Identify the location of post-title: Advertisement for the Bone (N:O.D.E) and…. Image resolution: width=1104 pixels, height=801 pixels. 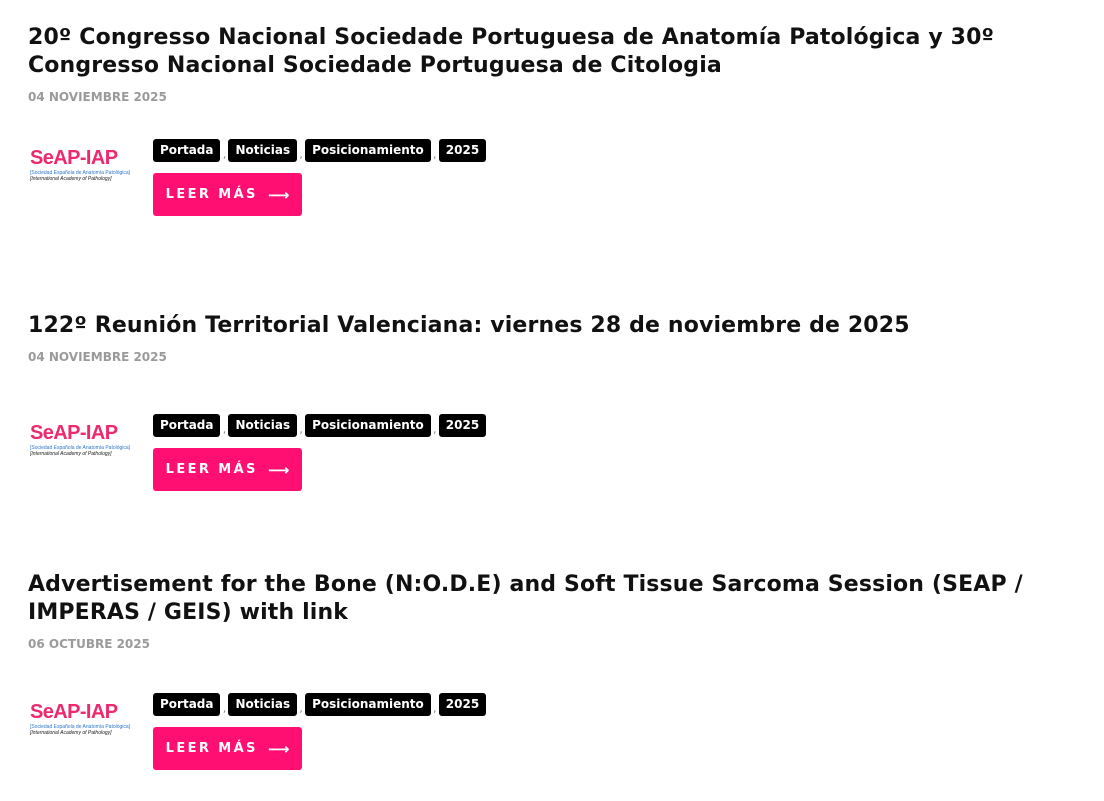
(558, 599).